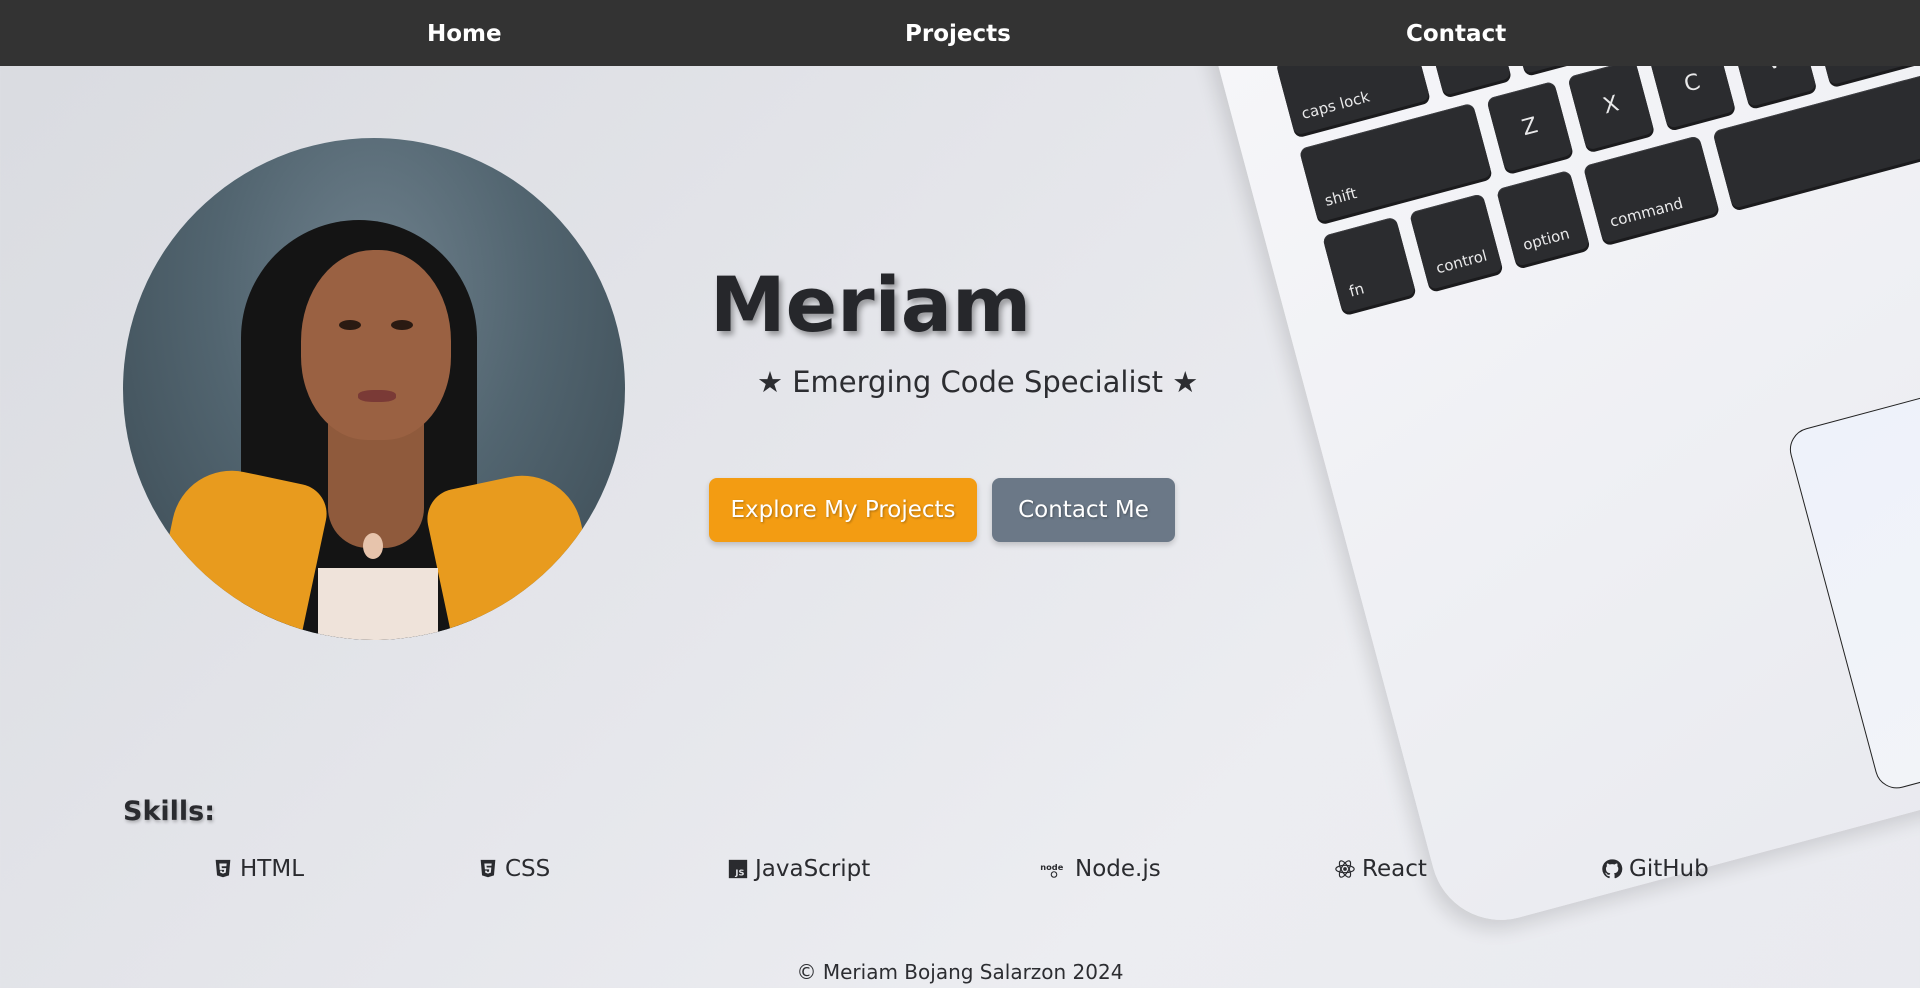  What do you see at coordinates (464, 33) in the screenshot?
I see `nav-home-link: Home` at bounding box center [464, 33].